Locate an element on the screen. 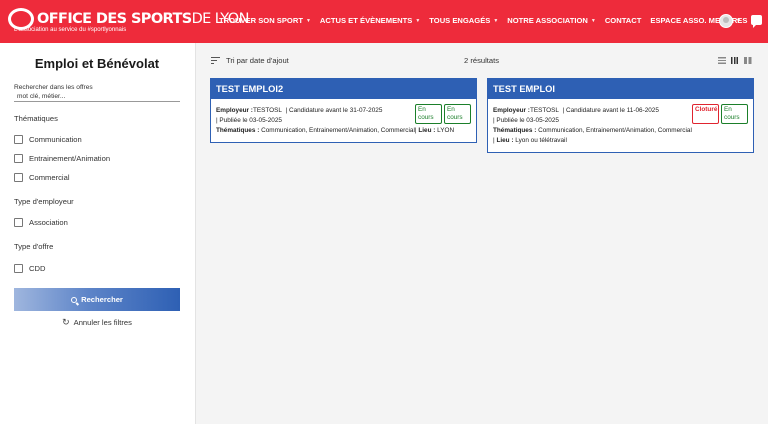 This screenshot has width=768, height=424. nav-item-contact: CONTACT is located at coordinates (623, 20).